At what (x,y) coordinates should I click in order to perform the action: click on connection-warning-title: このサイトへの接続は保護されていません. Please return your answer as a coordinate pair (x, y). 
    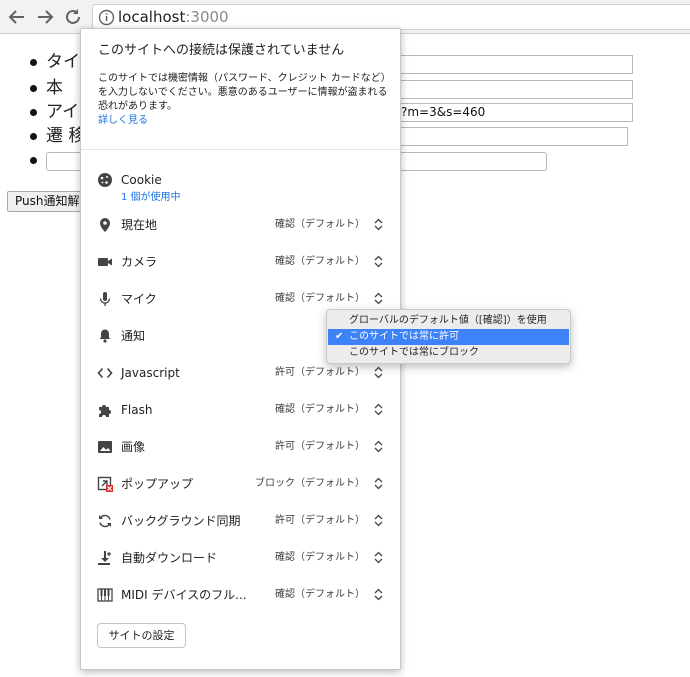
    Looking at the image, I should click on (221, 50).